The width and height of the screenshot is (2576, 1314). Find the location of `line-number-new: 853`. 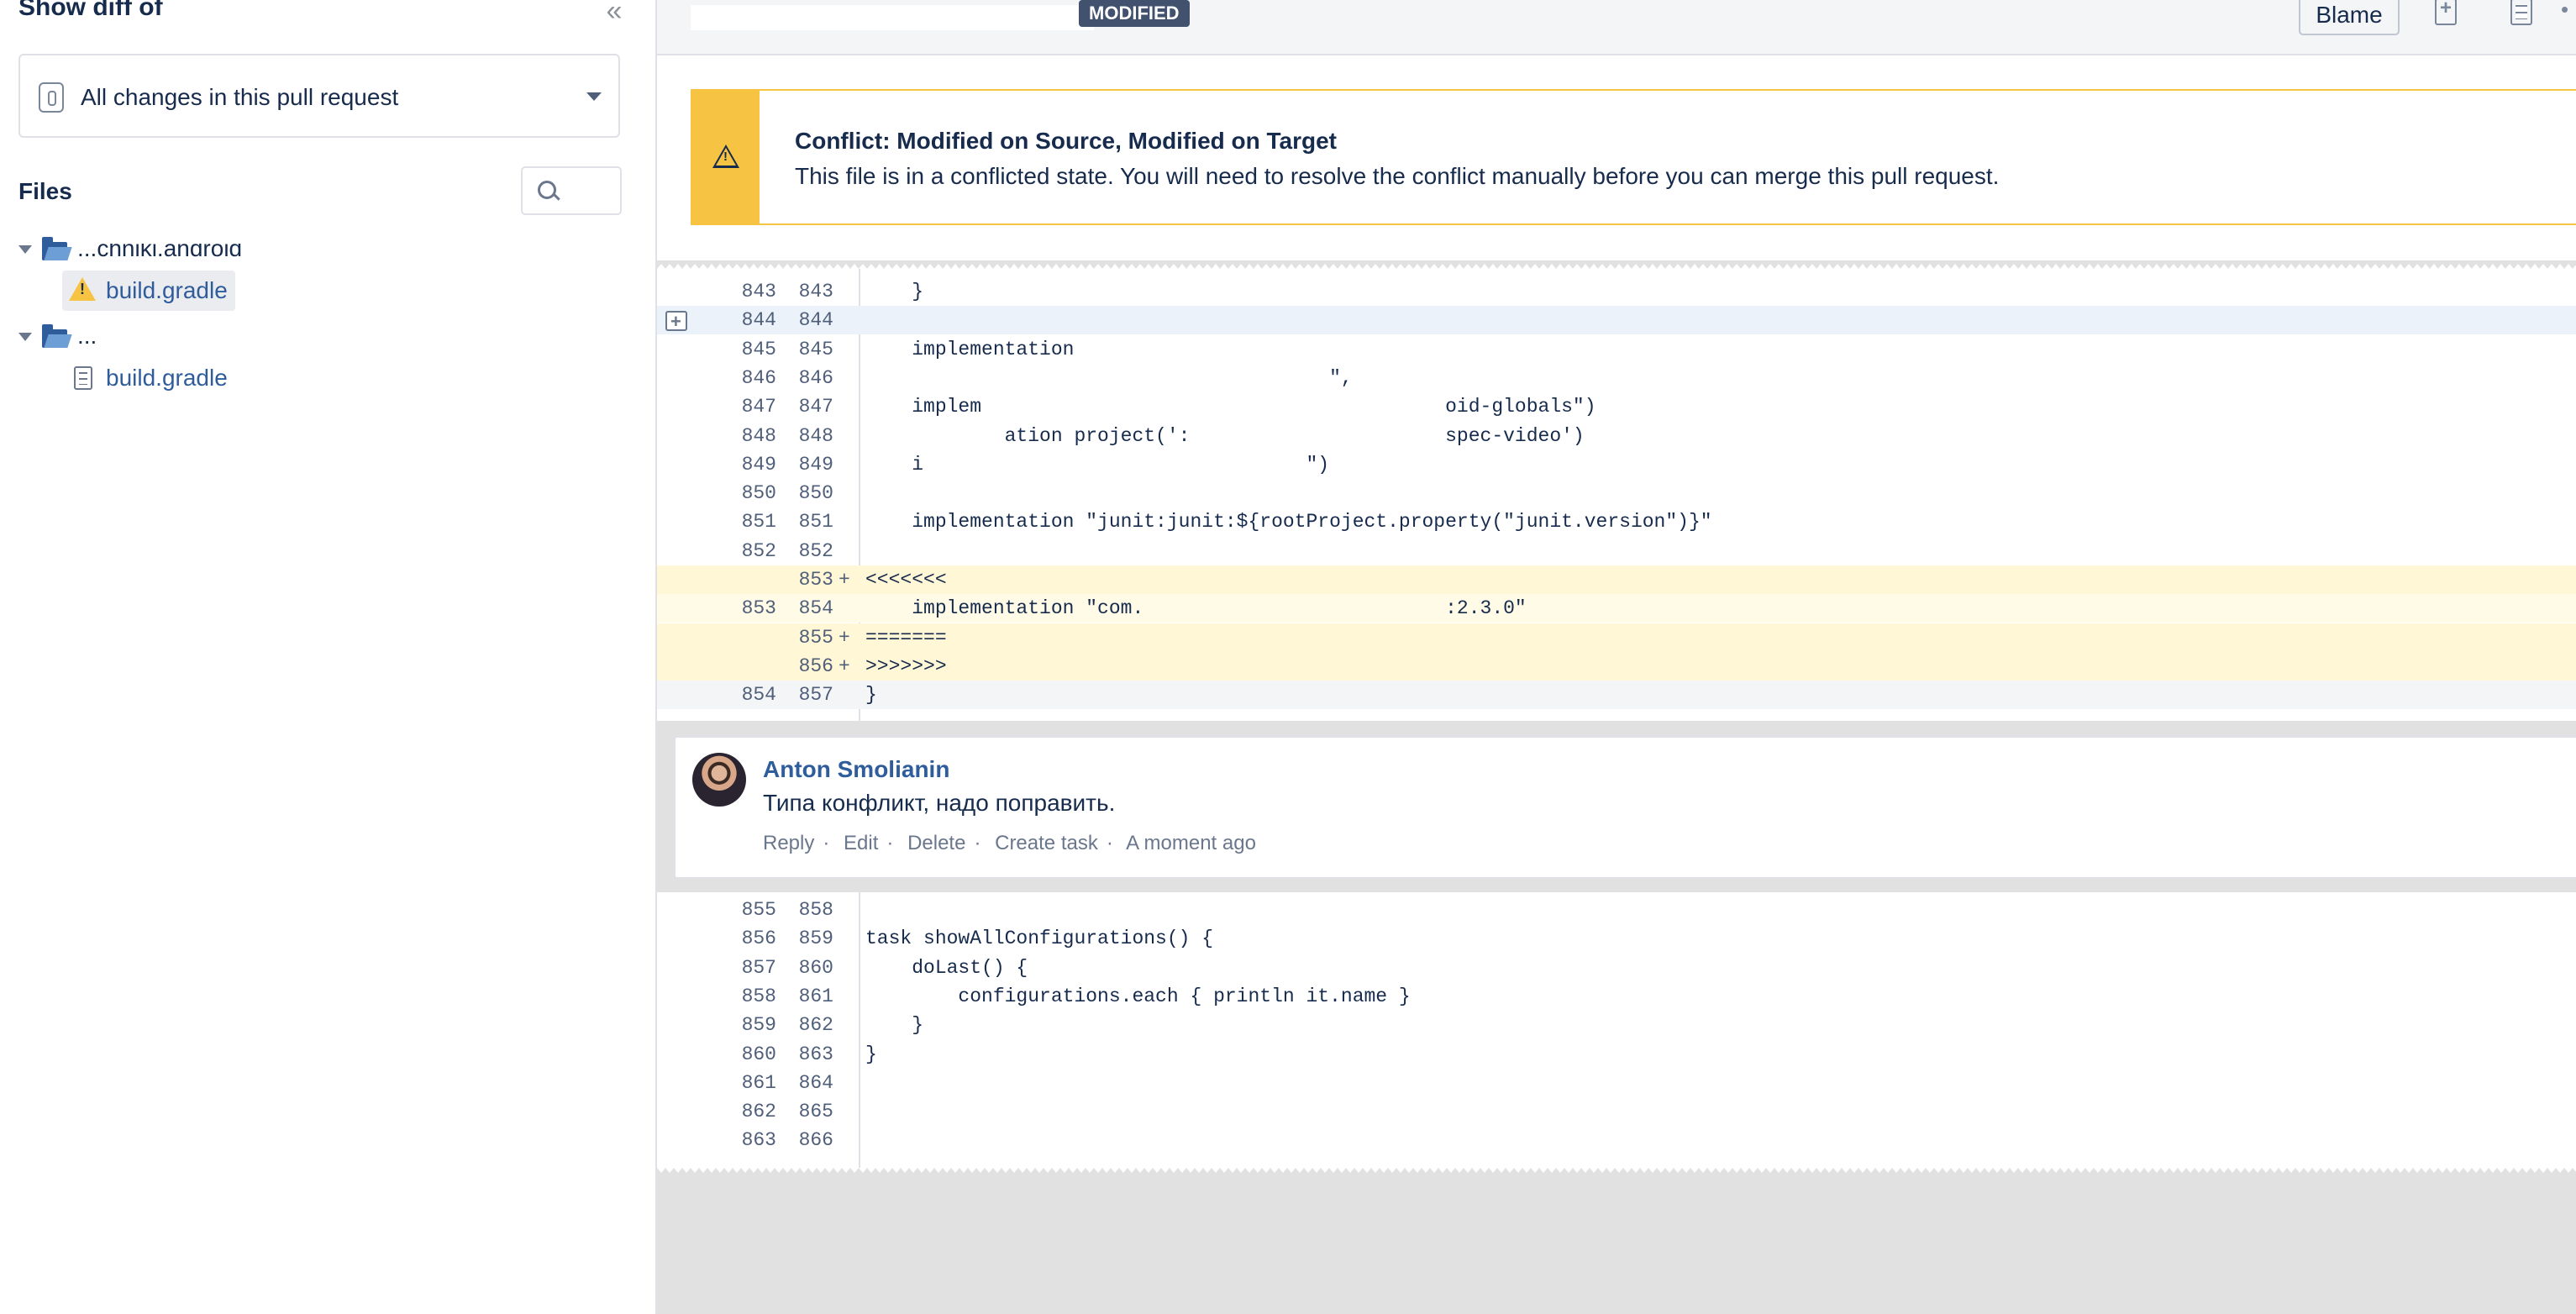

line-number-new: 853 is located at coordinates (815, 580).